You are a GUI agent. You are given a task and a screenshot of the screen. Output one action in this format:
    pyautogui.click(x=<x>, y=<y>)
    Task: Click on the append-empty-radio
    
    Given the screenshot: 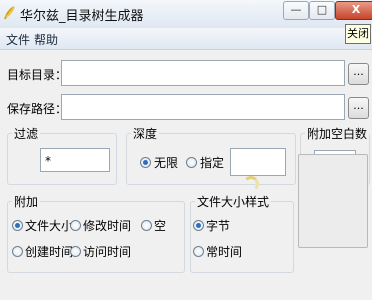 What is the action you would take?
    pyautogui.click(x=146, y=225)
    